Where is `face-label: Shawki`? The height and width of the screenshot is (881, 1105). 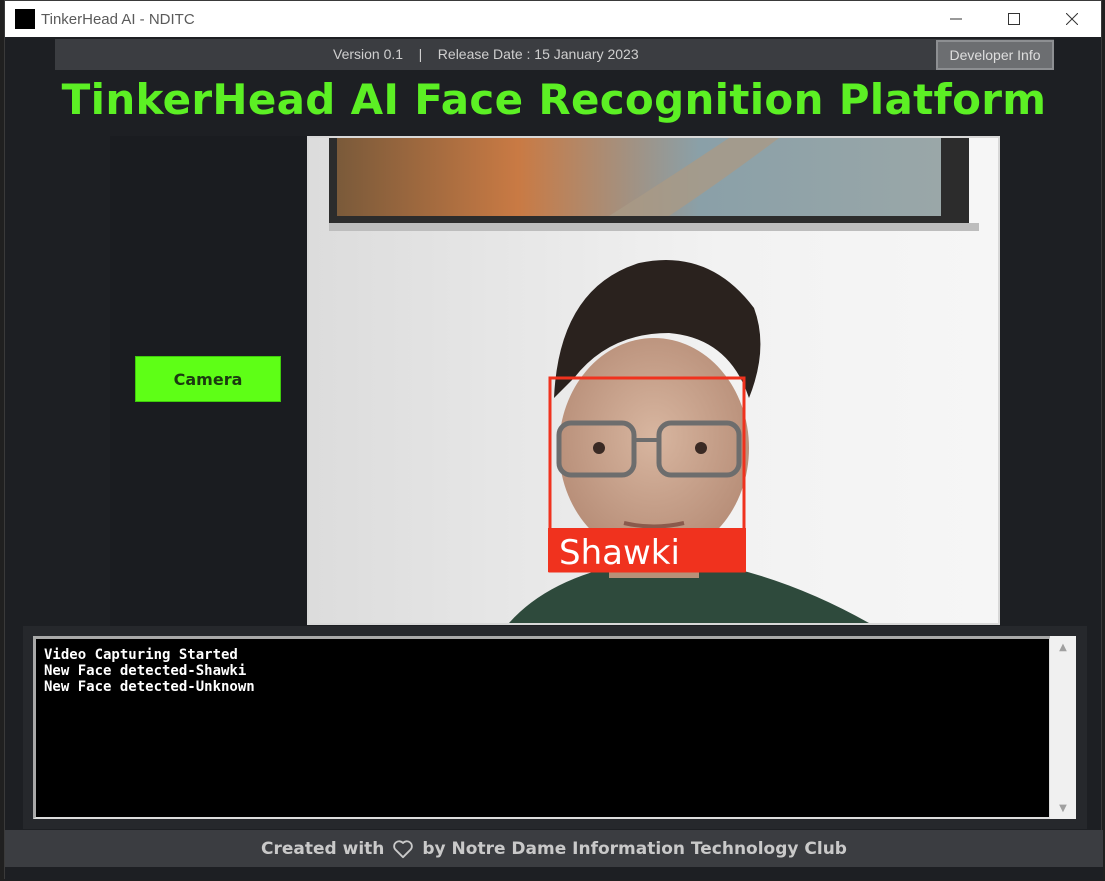 face-label: Shawki is located at coordinates (619, 553).